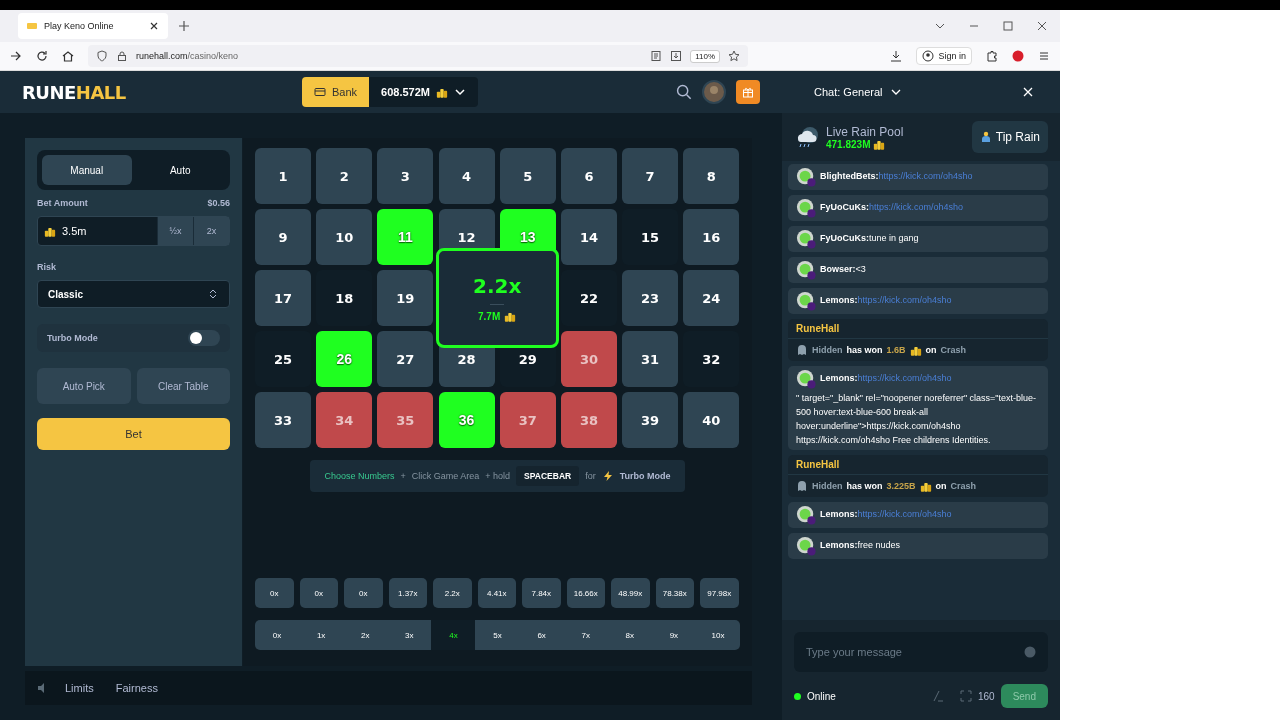 This screenshot has height=720, width=1280. What do you see at coordinates (277, 635) in the screenshot?
I see `hit-count: 0x` at bounding box center [277, 635].